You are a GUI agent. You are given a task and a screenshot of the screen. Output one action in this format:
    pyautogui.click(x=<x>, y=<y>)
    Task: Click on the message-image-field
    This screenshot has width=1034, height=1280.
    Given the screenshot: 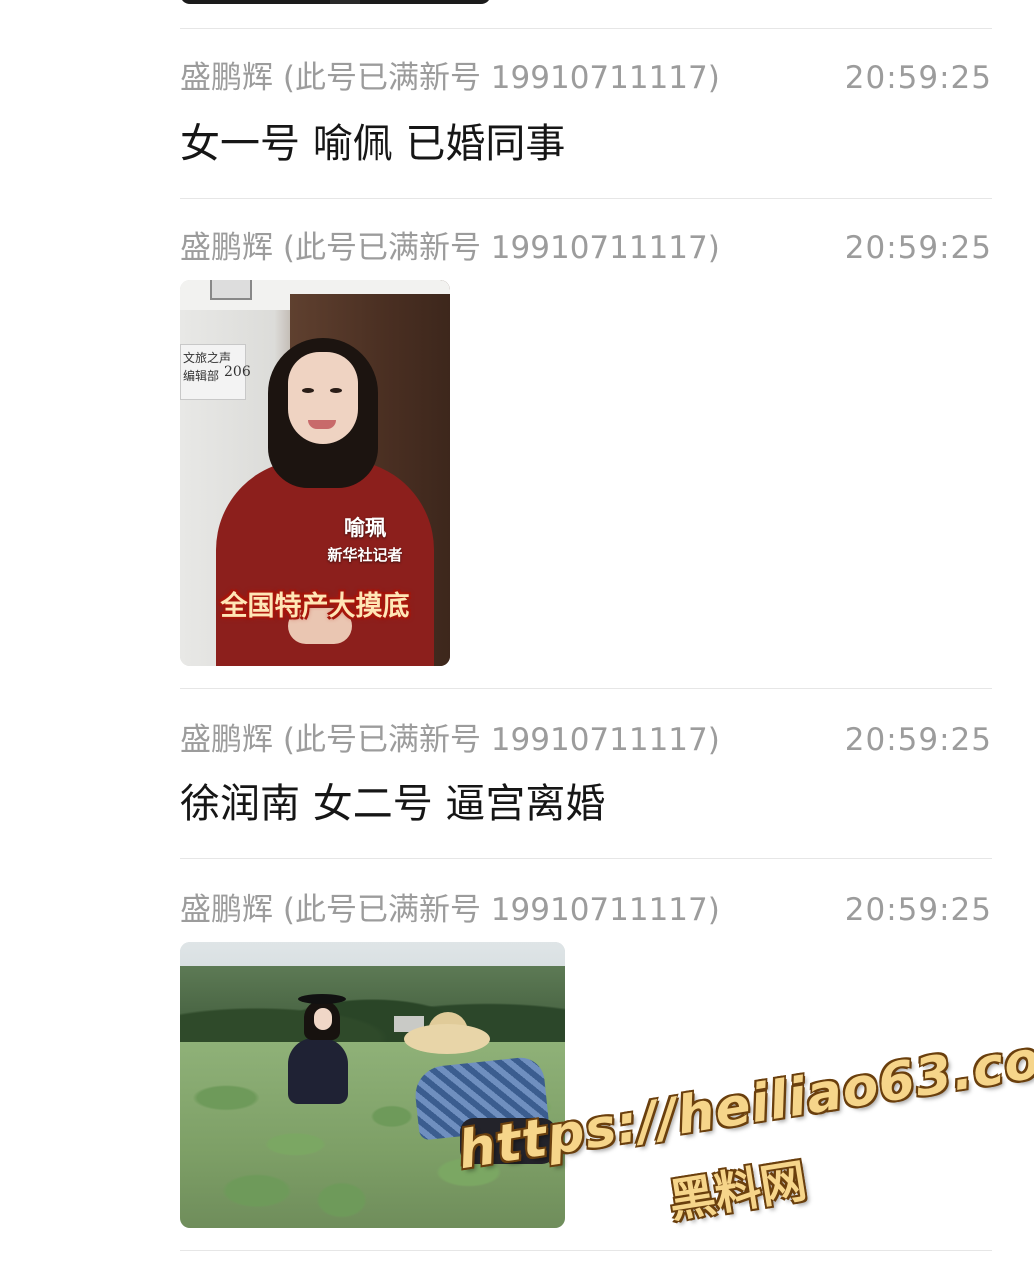 What is the action you would take?
    pyautogui.click(x=372, y=1085)
    